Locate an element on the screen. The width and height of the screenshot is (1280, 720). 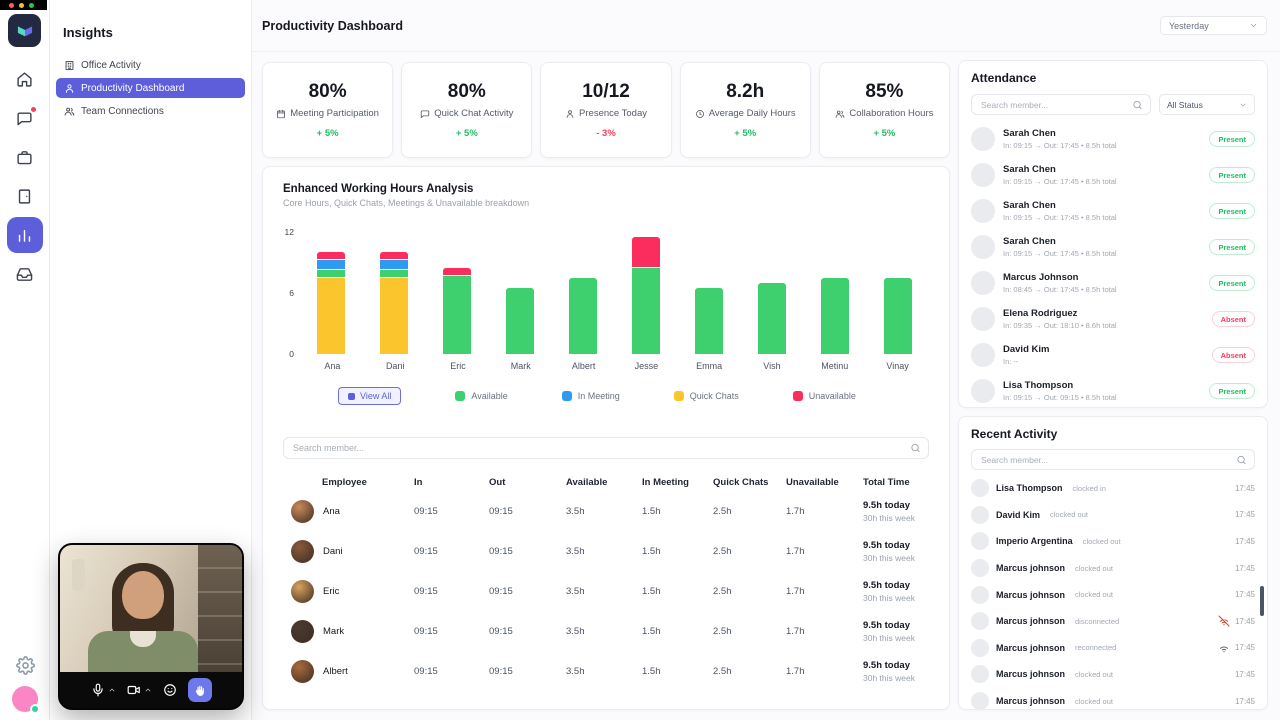
rail-item-home is located at coordinates (25, 79).